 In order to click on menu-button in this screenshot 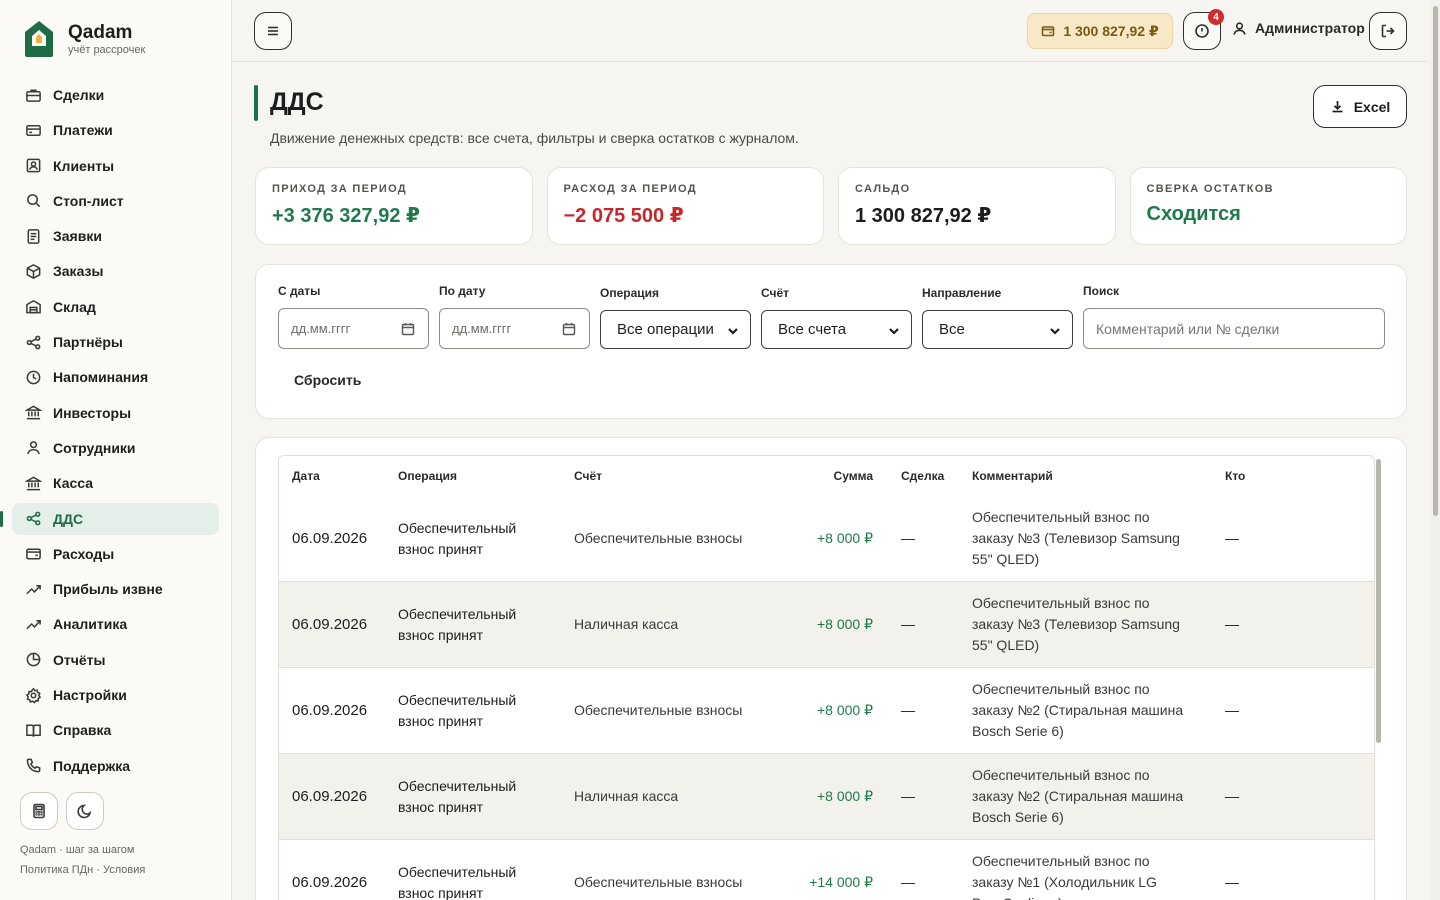, I will do `click(273, 31)`.